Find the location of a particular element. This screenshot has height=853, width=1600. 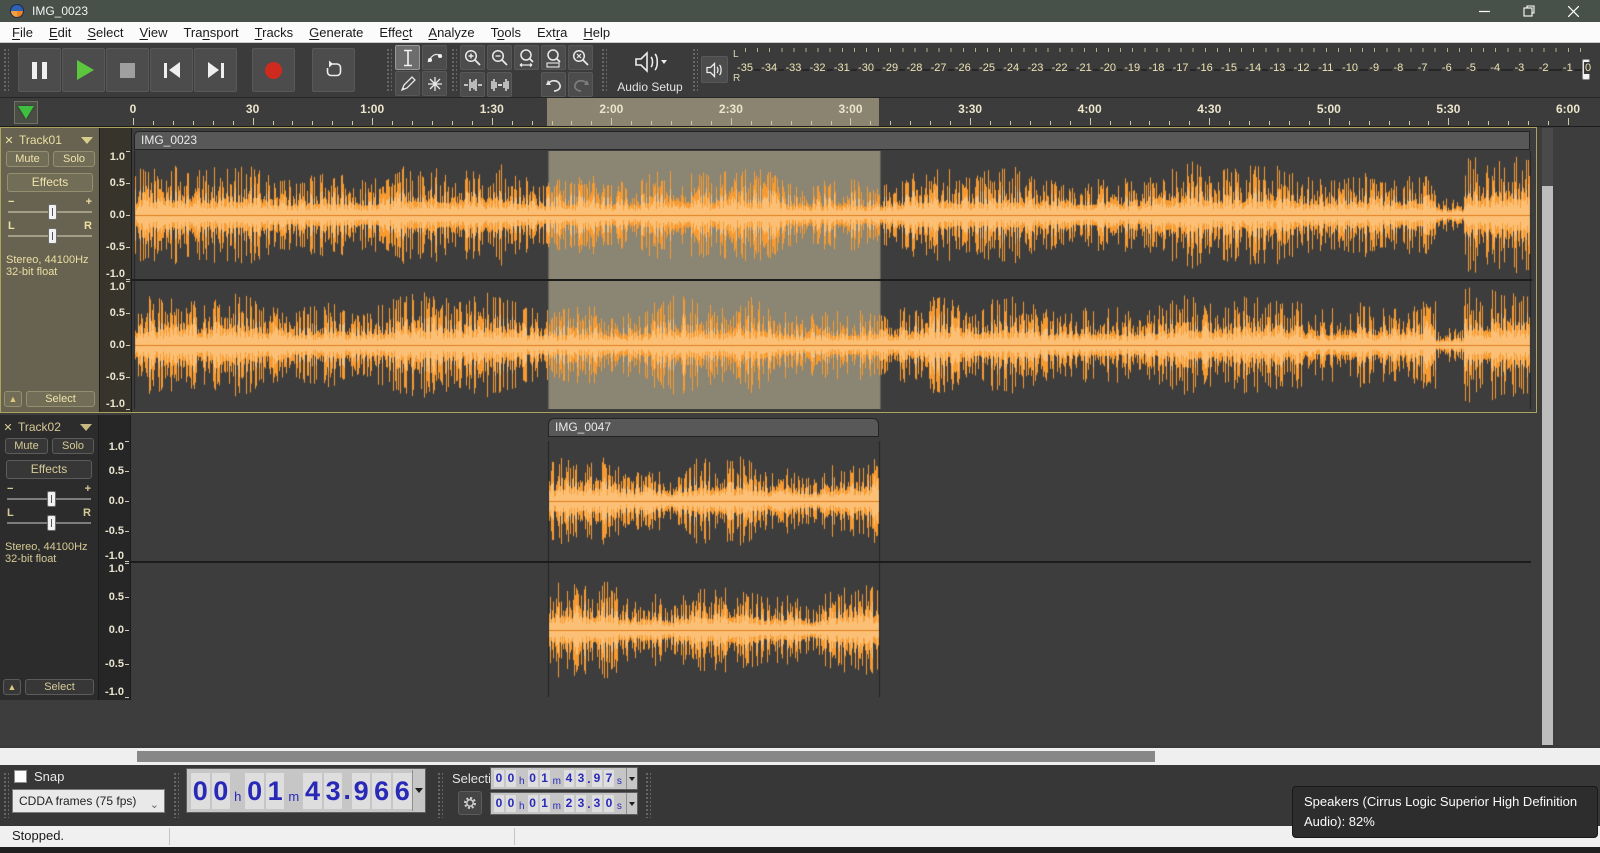

pinned-playhead-button is located at coordinates (26, 112).